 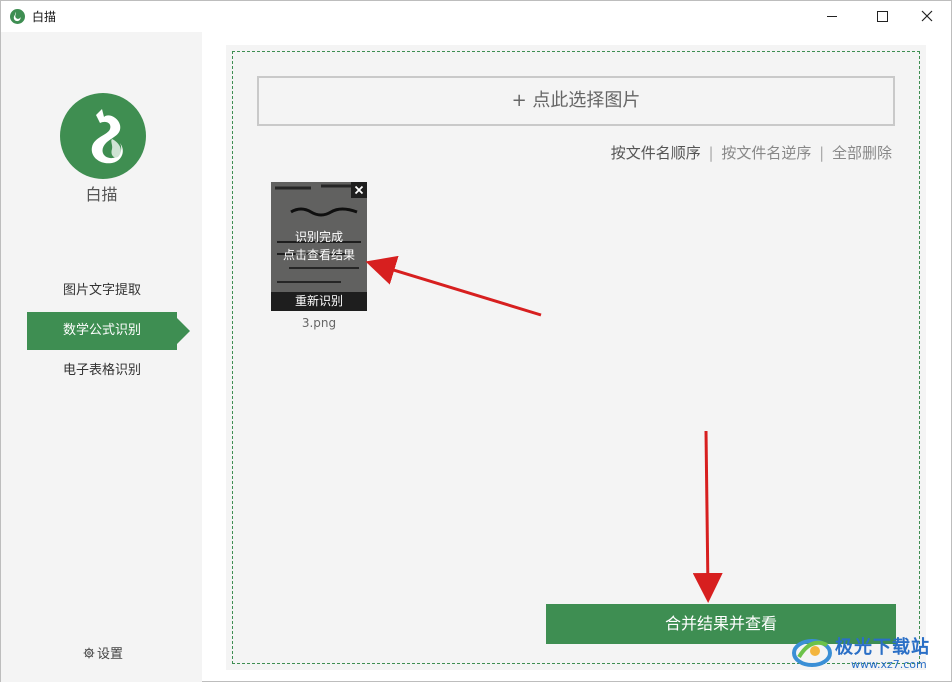 I want to click on maximize-button, so click(x=881, y=16).